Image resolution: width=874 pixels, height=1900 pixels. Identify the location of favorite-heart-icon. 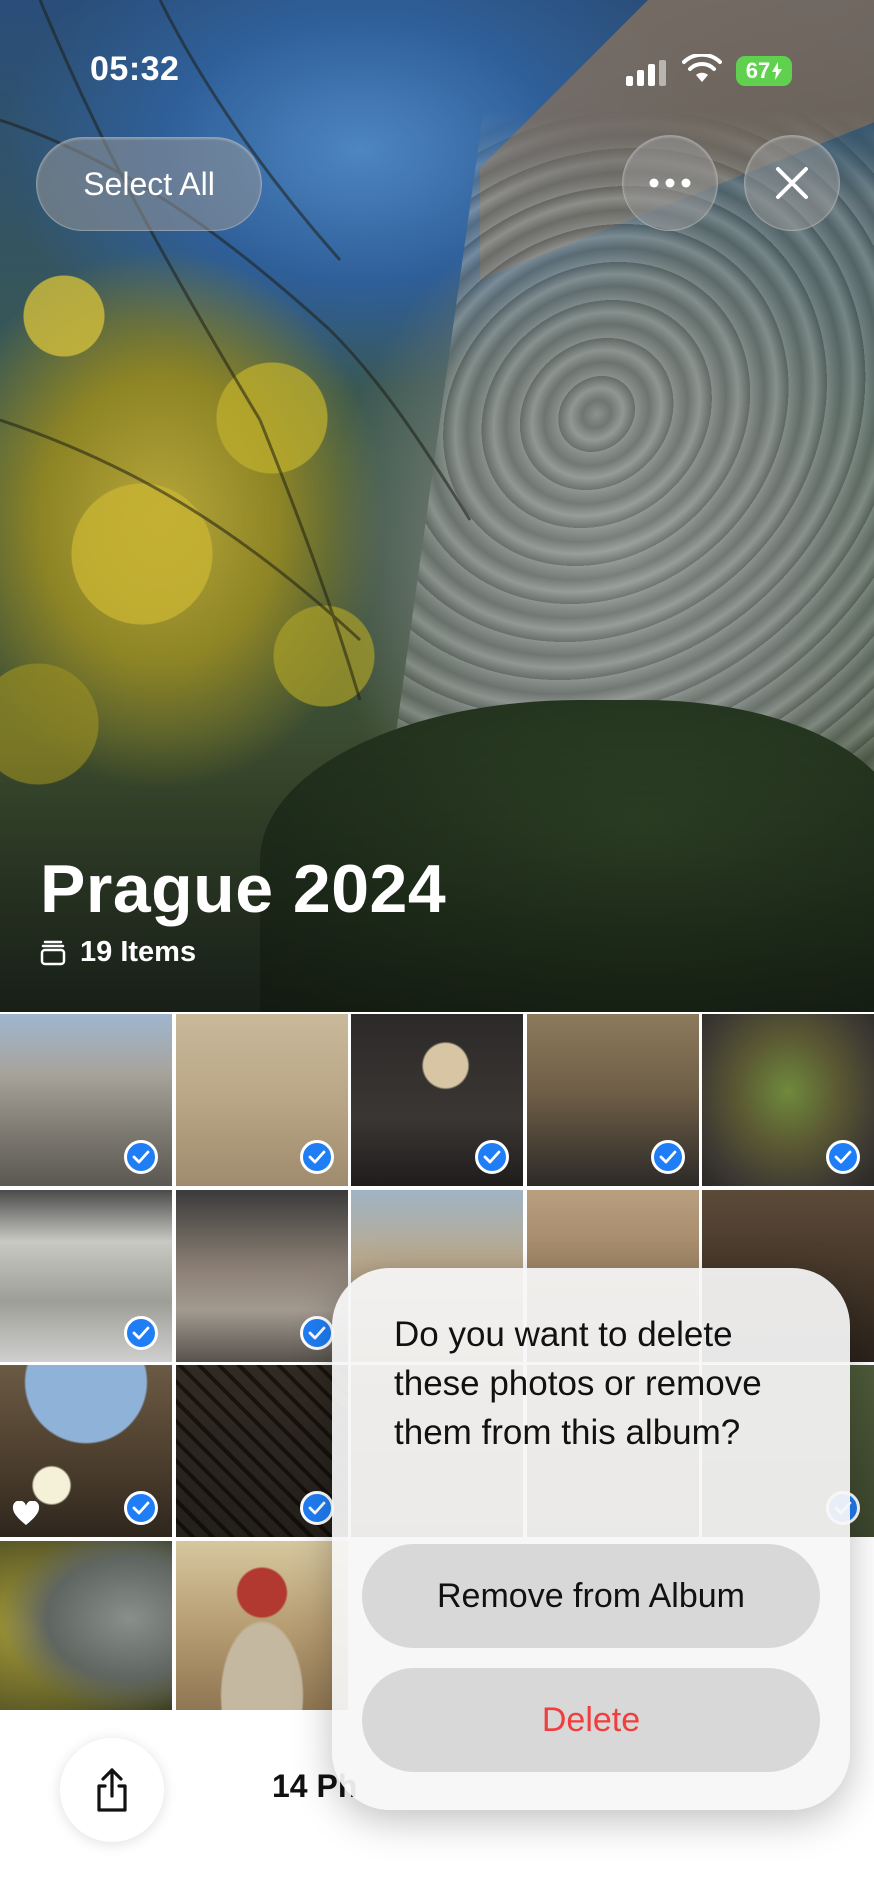
(26, 1513).